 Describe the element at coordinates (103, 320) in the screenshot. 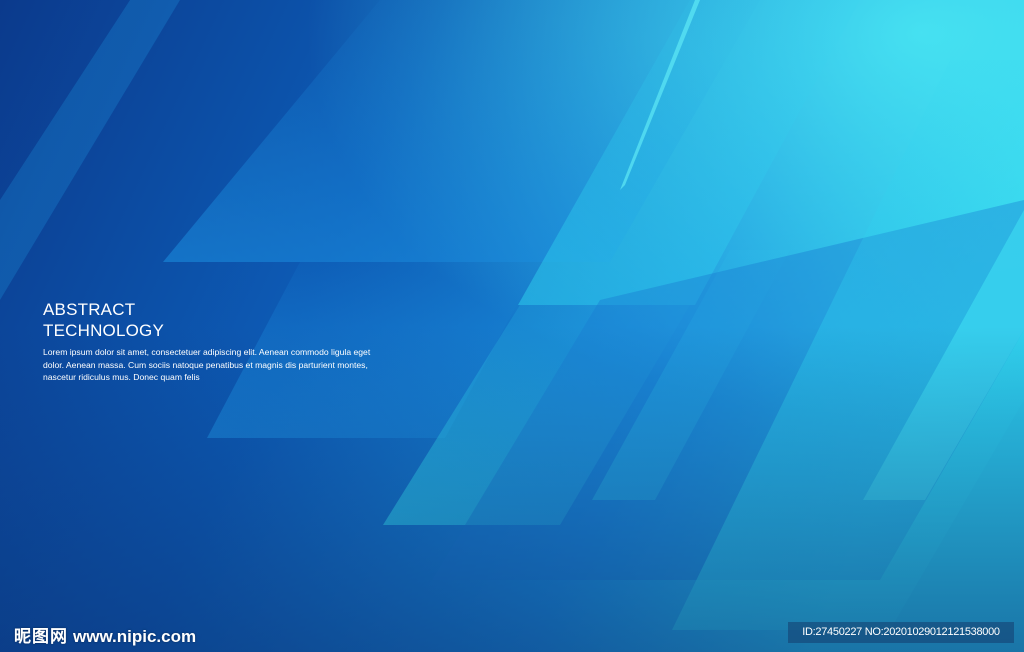

I see `page-title: ABSTRACT TECHNOLOGY` at that location.